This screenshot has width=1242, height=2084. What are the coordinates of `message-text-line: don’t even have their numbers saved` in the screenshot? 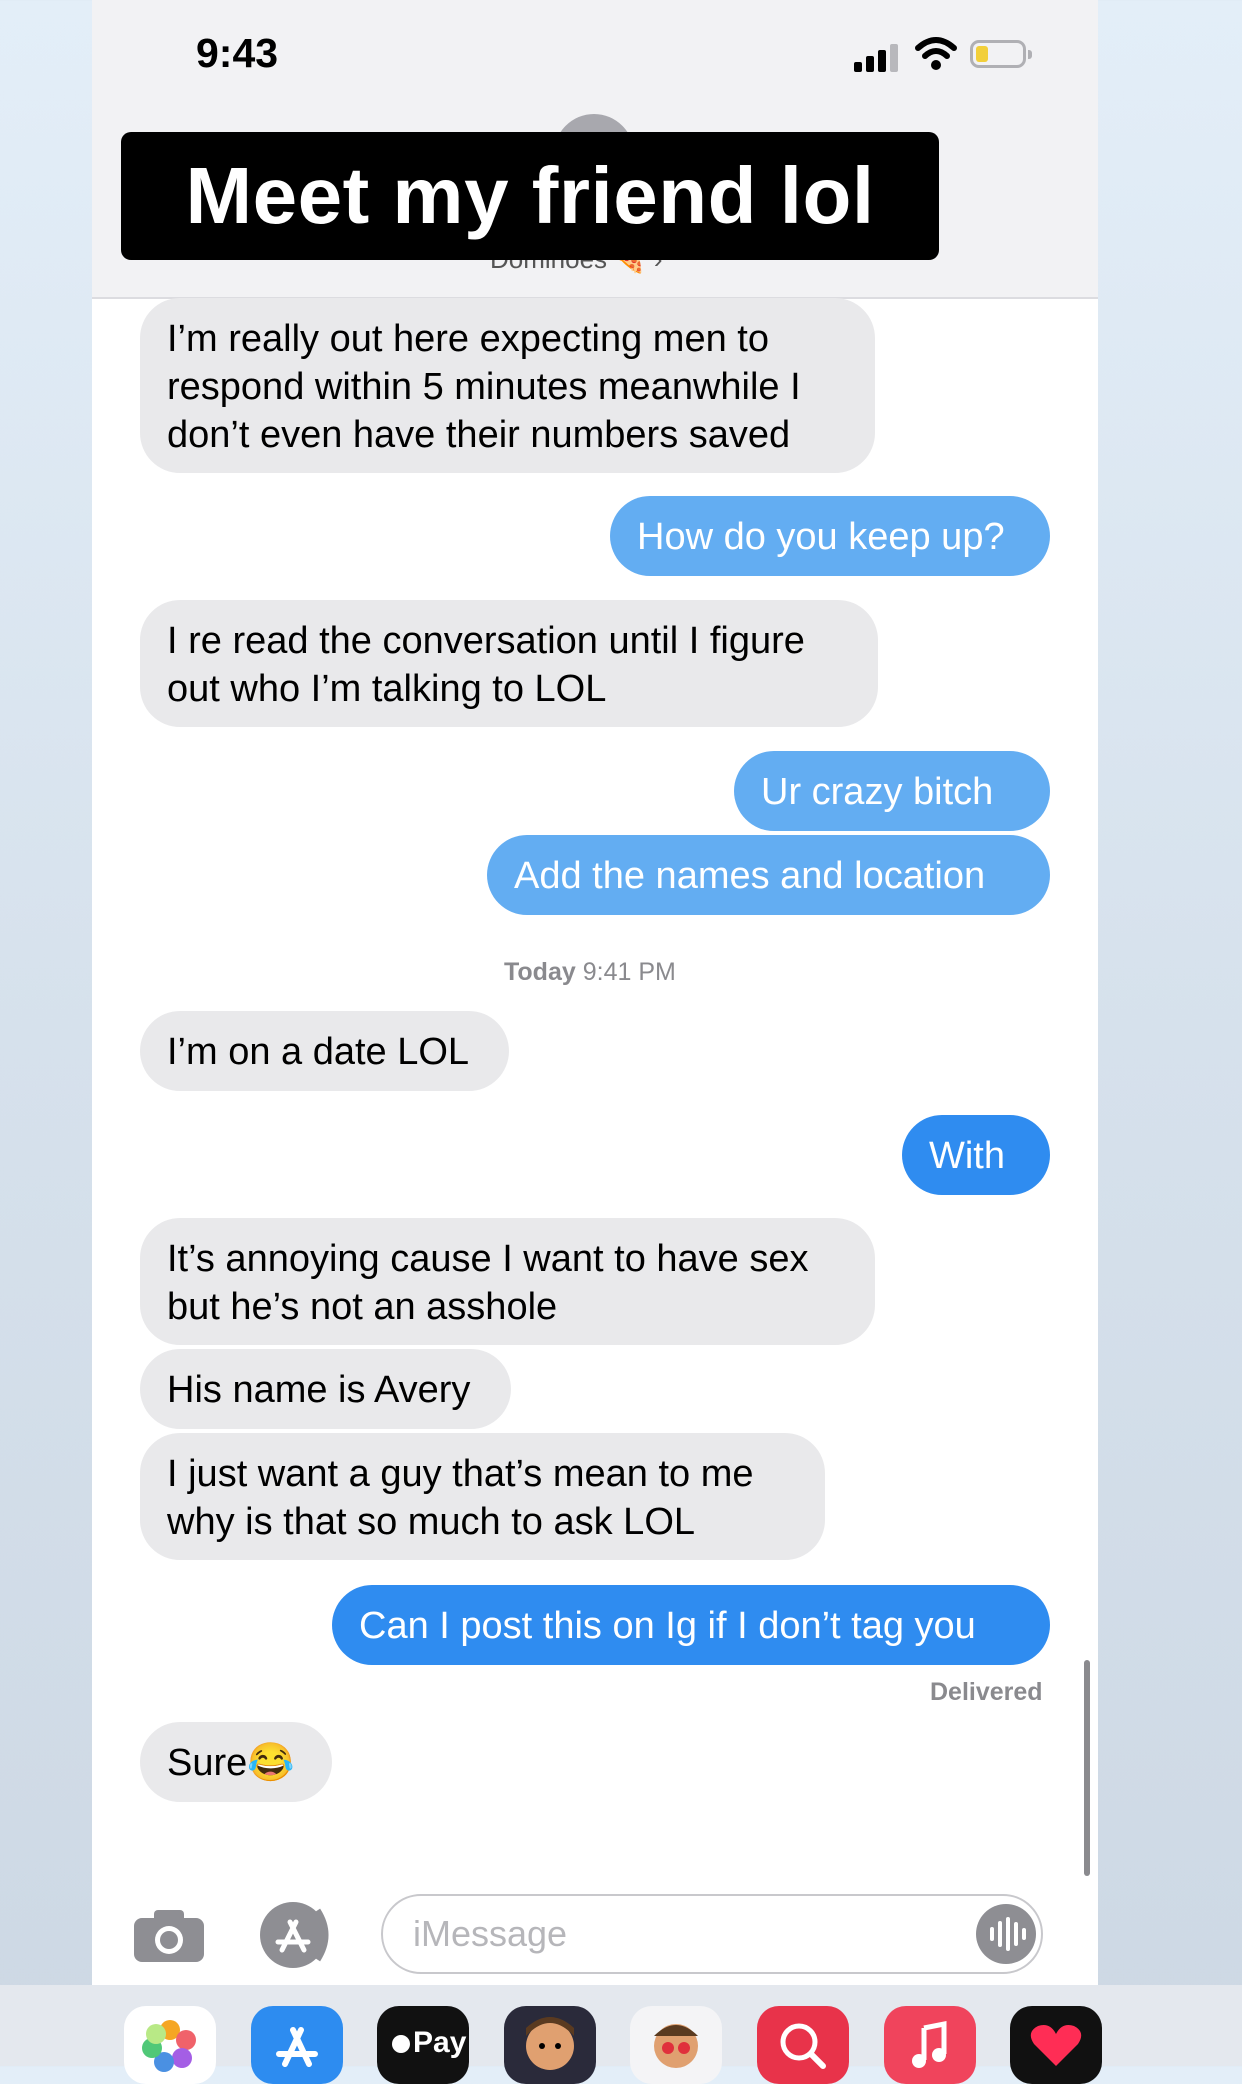 It's located at (479, 435).